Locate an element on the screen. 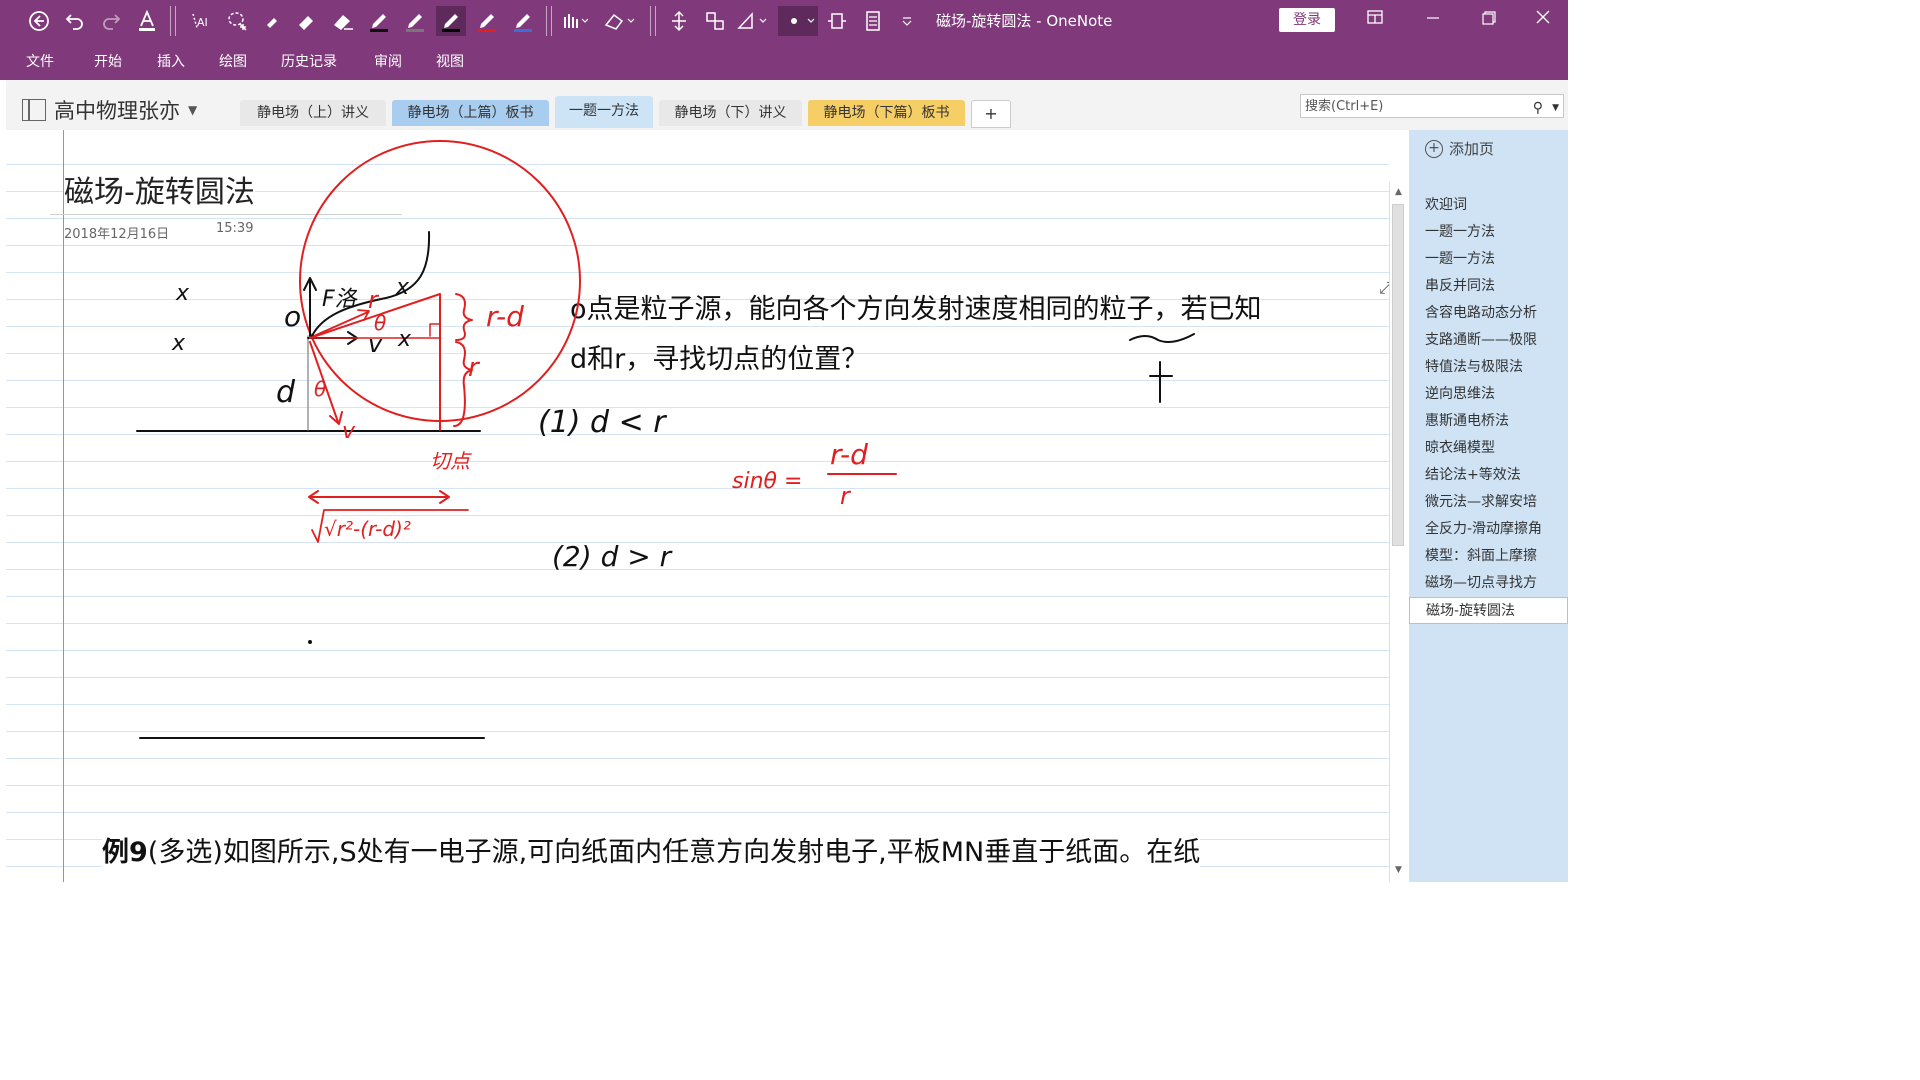  redo-icon is located at coordinates (111, 21).